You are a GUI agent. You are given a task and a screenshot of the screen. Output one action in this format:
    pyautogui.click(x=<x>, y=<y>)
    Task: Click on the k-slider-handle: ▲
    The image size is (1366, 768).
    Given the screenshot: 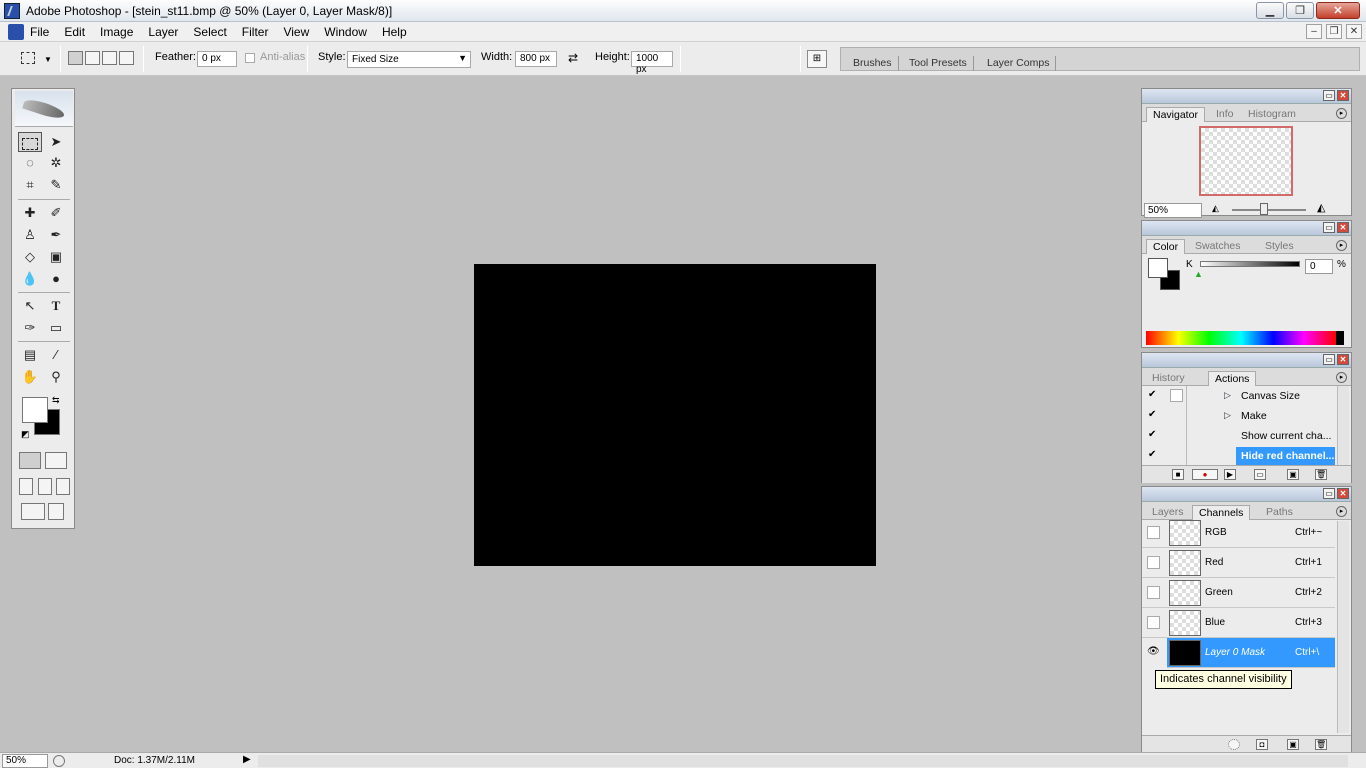 What is the action you would take?
    pyautogui.click(x=1198, y=274)
    